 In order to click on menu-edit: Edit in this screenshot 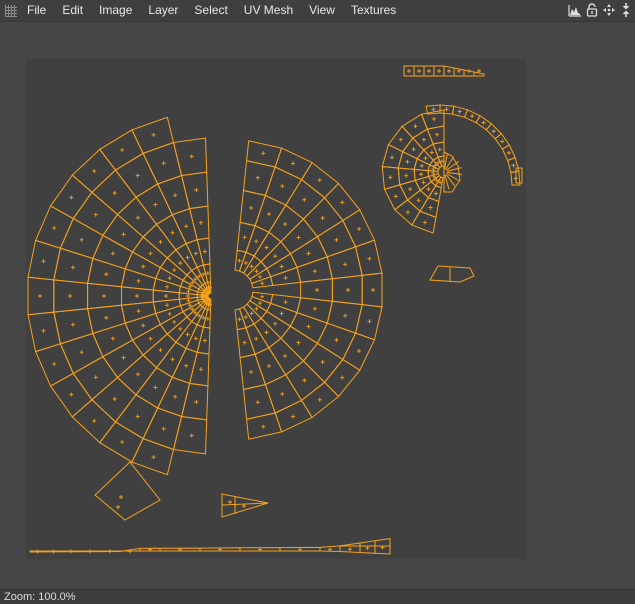, I will do `click(72, 10)`.